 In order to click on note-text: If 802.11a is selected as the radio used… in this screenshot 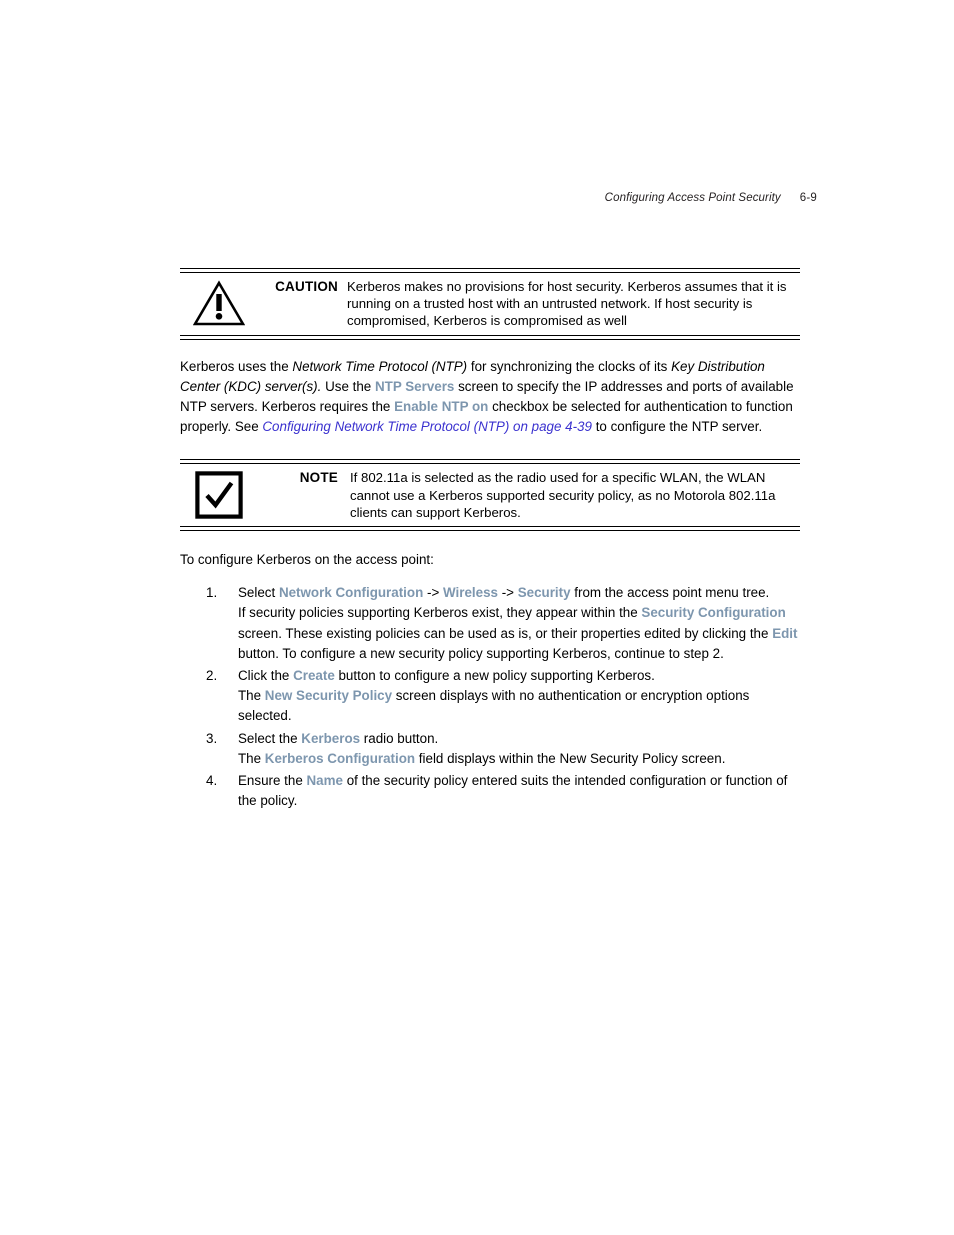, I will do `click(569, 495)`.